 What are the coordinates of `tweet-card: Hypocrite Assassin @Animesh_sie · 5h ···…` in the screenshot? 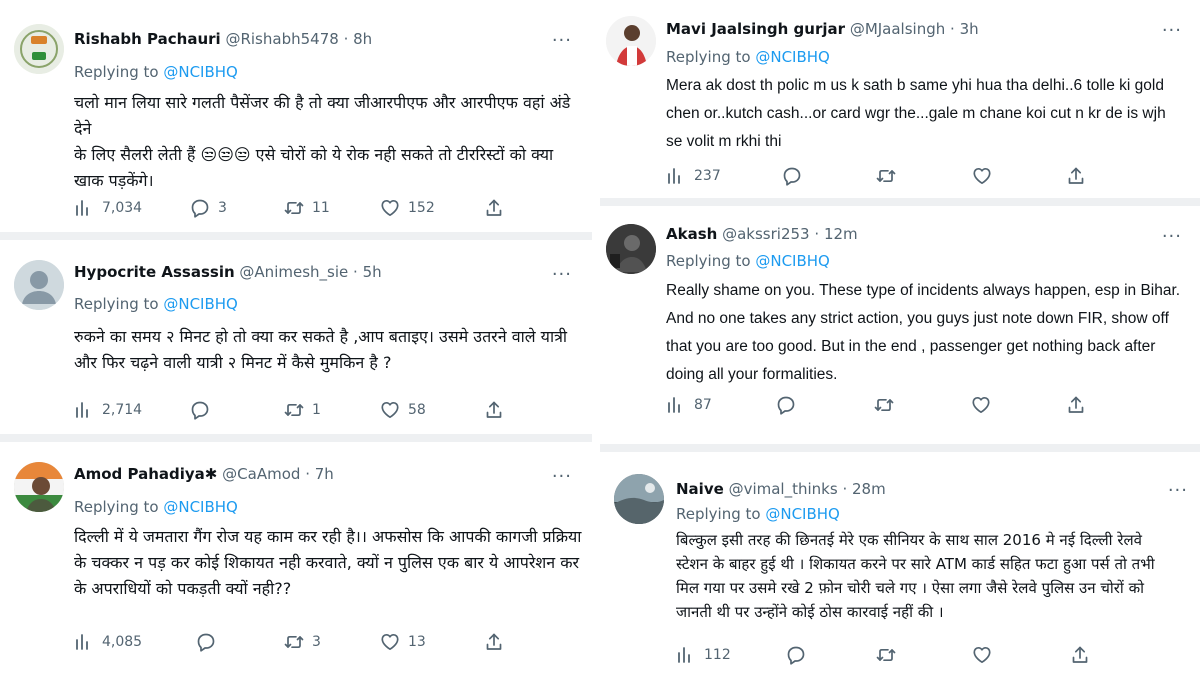 It's located at (296, 341).